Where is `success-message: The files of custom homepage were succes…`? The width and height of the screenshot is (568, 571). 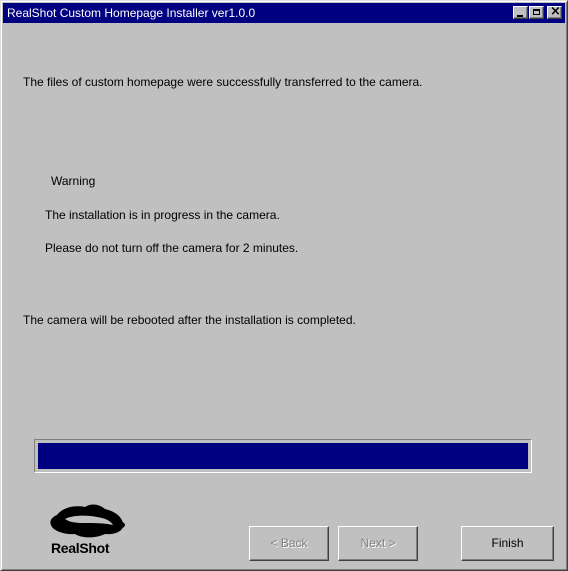 success-message: The files of custom homepage were succes… is located at coordinates (223, 82).